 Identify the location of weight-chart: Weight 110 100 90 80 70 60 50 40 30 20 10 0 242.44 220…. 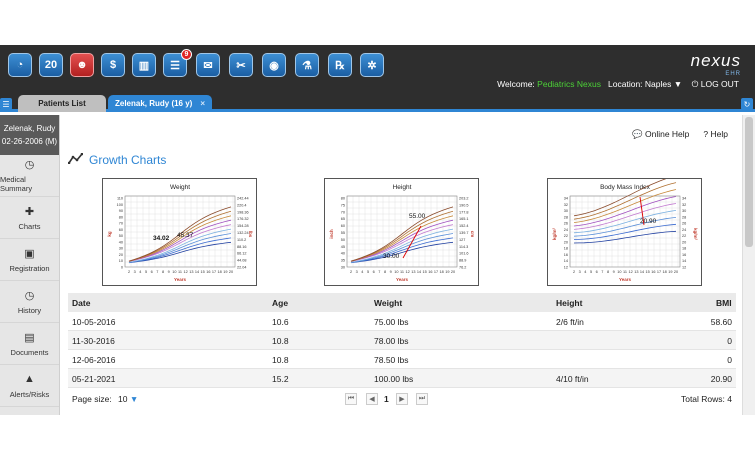
(179, 232).